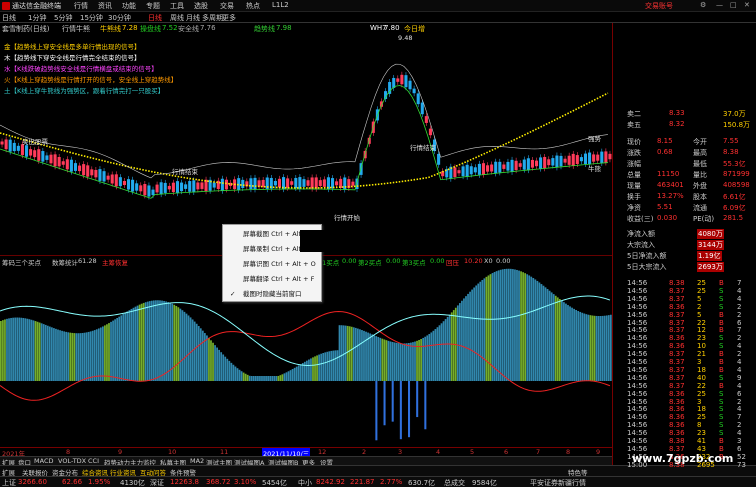 This screenshot has height=487, width=756. What do you see at coordinates (9, 482) in the screenshot?
I see `index-name-0: 上证` at bounding box center [9, 482].